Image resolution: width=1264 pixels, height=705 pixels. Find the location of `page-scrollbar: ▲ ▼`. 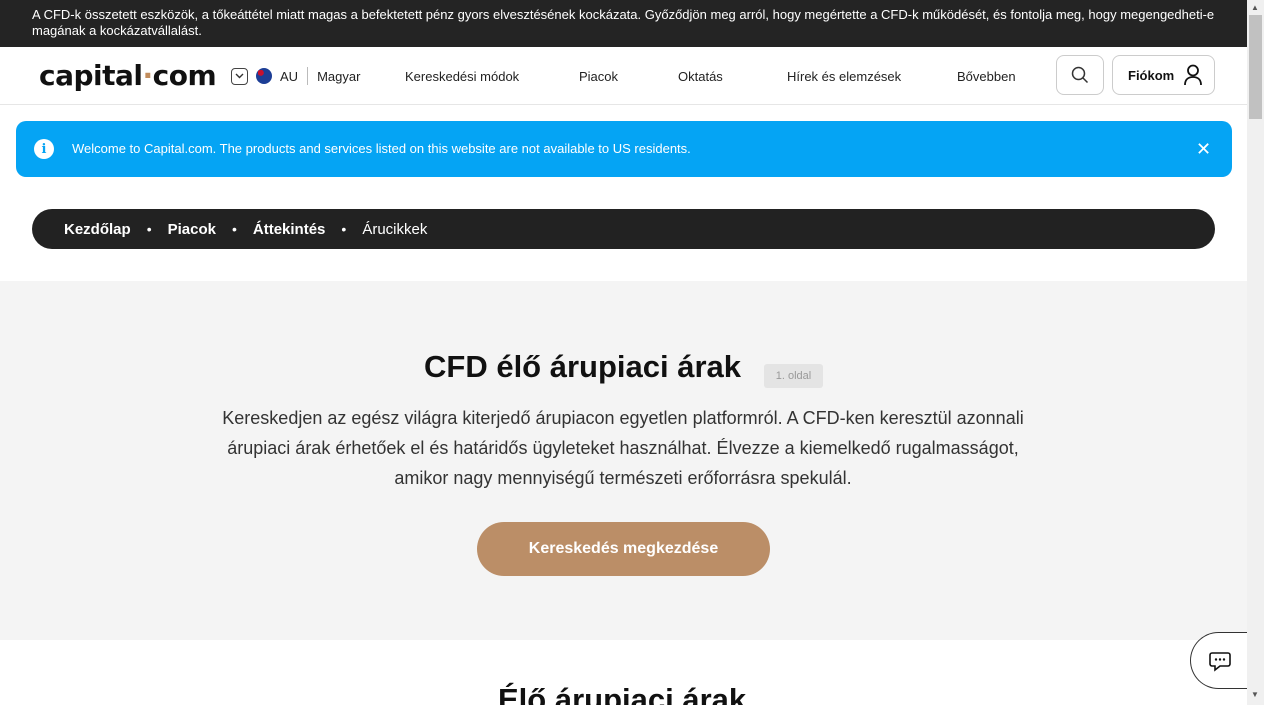

page-scrollbar: ▲ ▼ is located at coordinates (1255, 352).